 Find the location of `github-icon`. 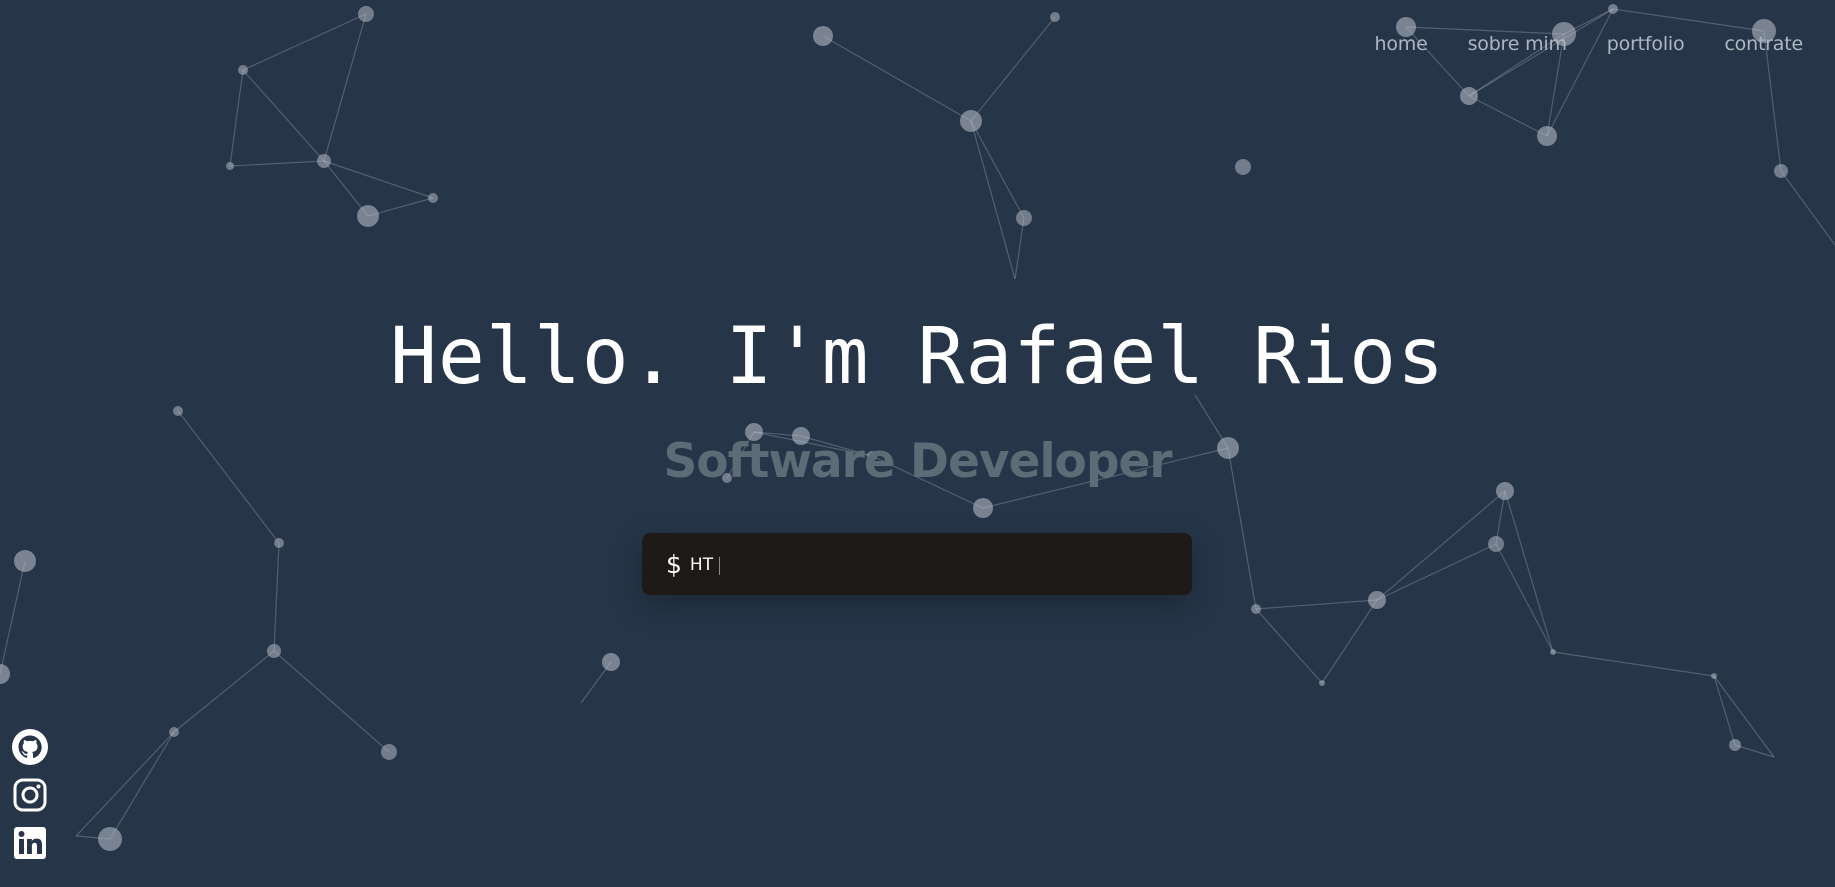

github-icon is located at coordinates (30, 747).